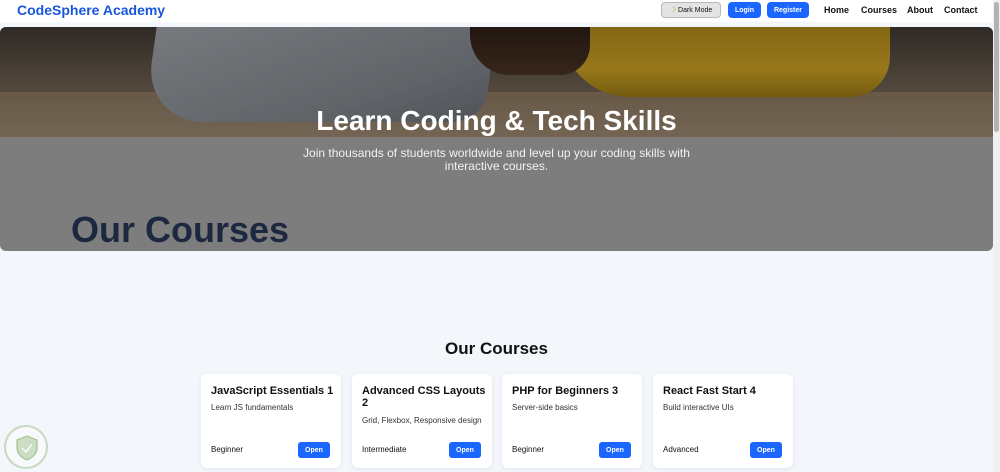  I want to click on register-button: Register, so click(788, 10).